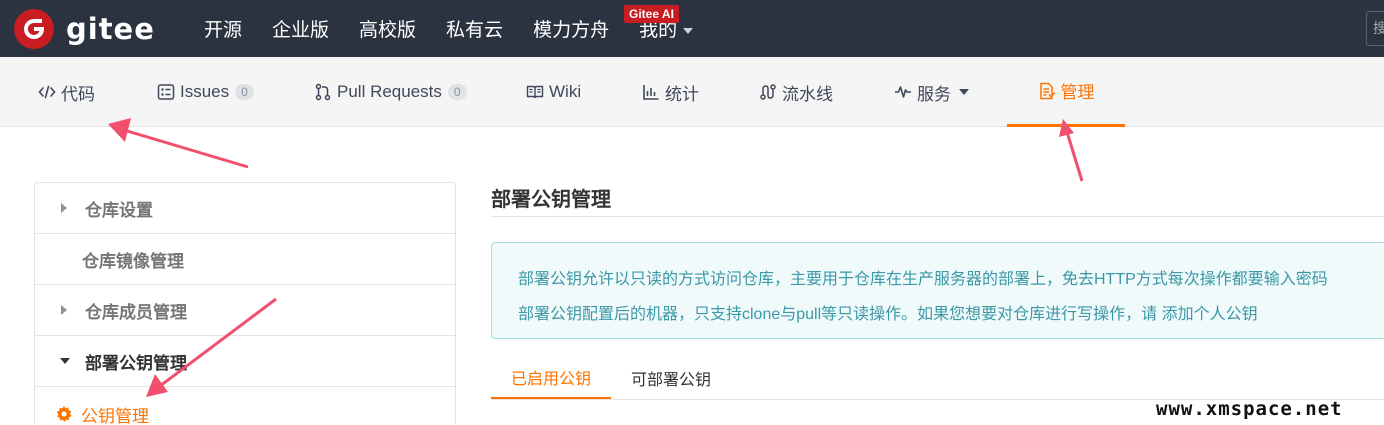 The width and height of the screenshot is (1384, 425). What do you see at coordinates (565, 91) in the screenshot?
I see `tab-wiki-label: Wiki` at bounding box center [565, 91].